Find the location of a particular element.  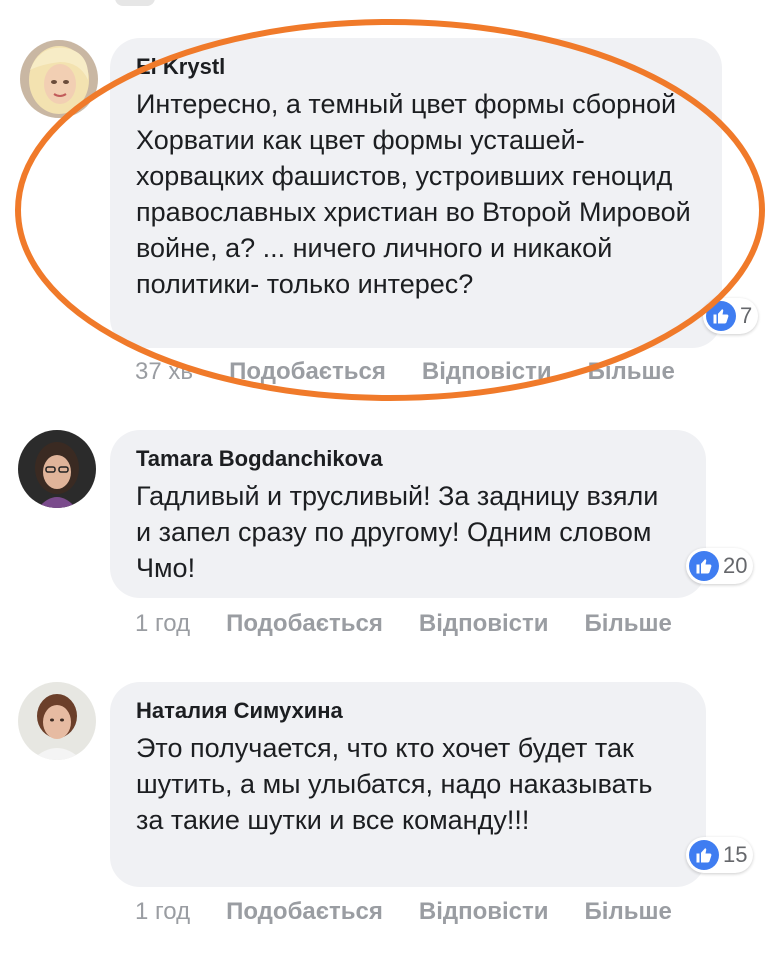

avatar-el-krystl-image is located at coordinates (59, 79).